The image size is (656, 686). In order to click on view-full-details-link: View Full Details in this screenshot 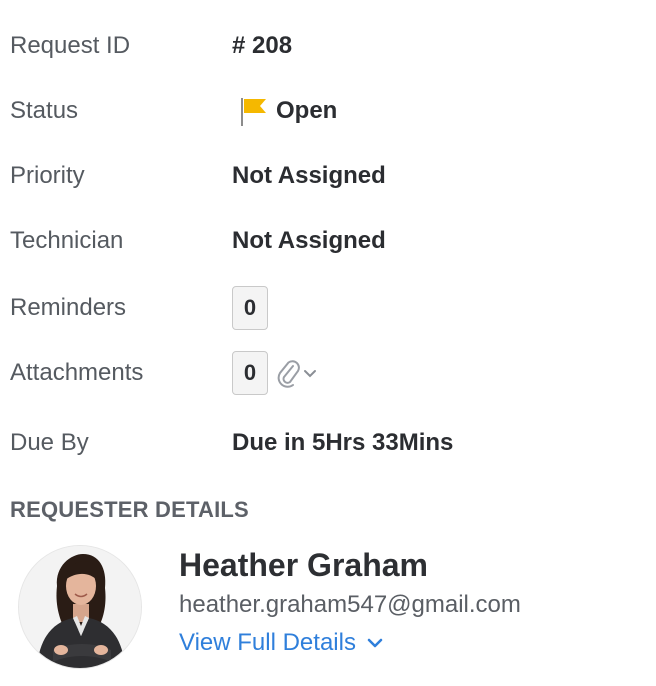, I will do `click(281, 643)`.